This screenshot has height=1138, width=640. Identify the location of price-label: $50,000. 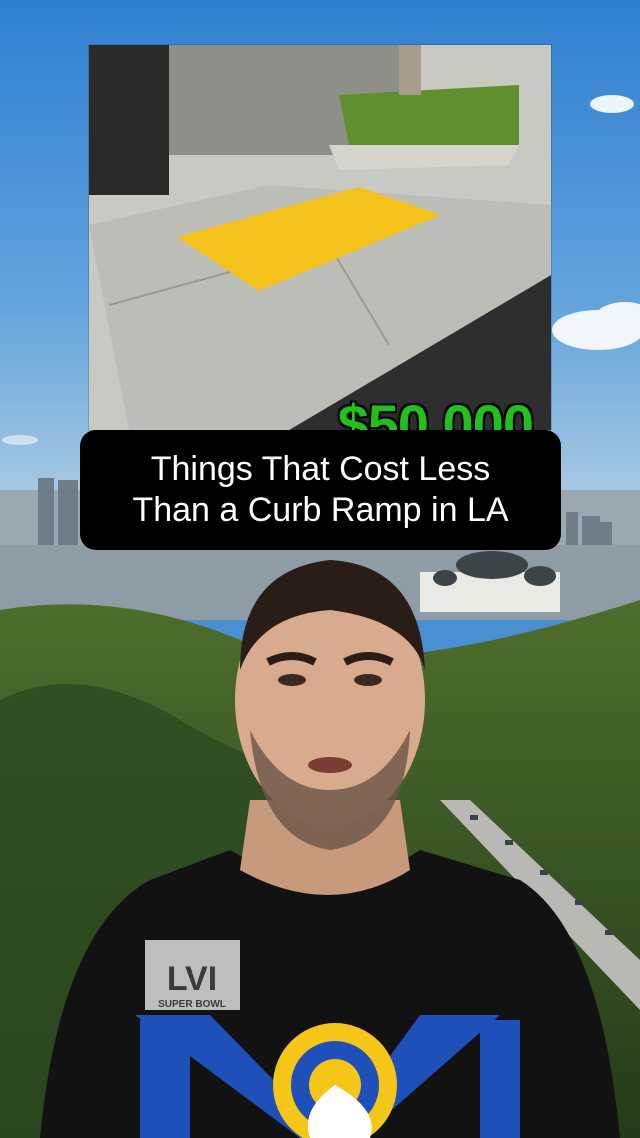
(435, 411).